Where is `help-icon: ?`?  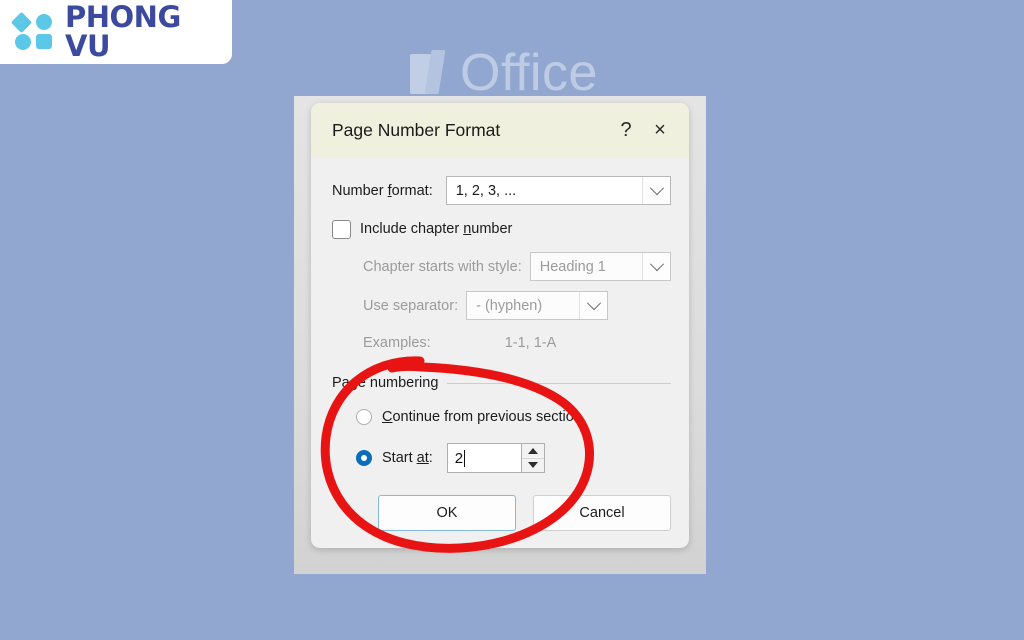
help-icon: ? is located at coordinates (626, 131).